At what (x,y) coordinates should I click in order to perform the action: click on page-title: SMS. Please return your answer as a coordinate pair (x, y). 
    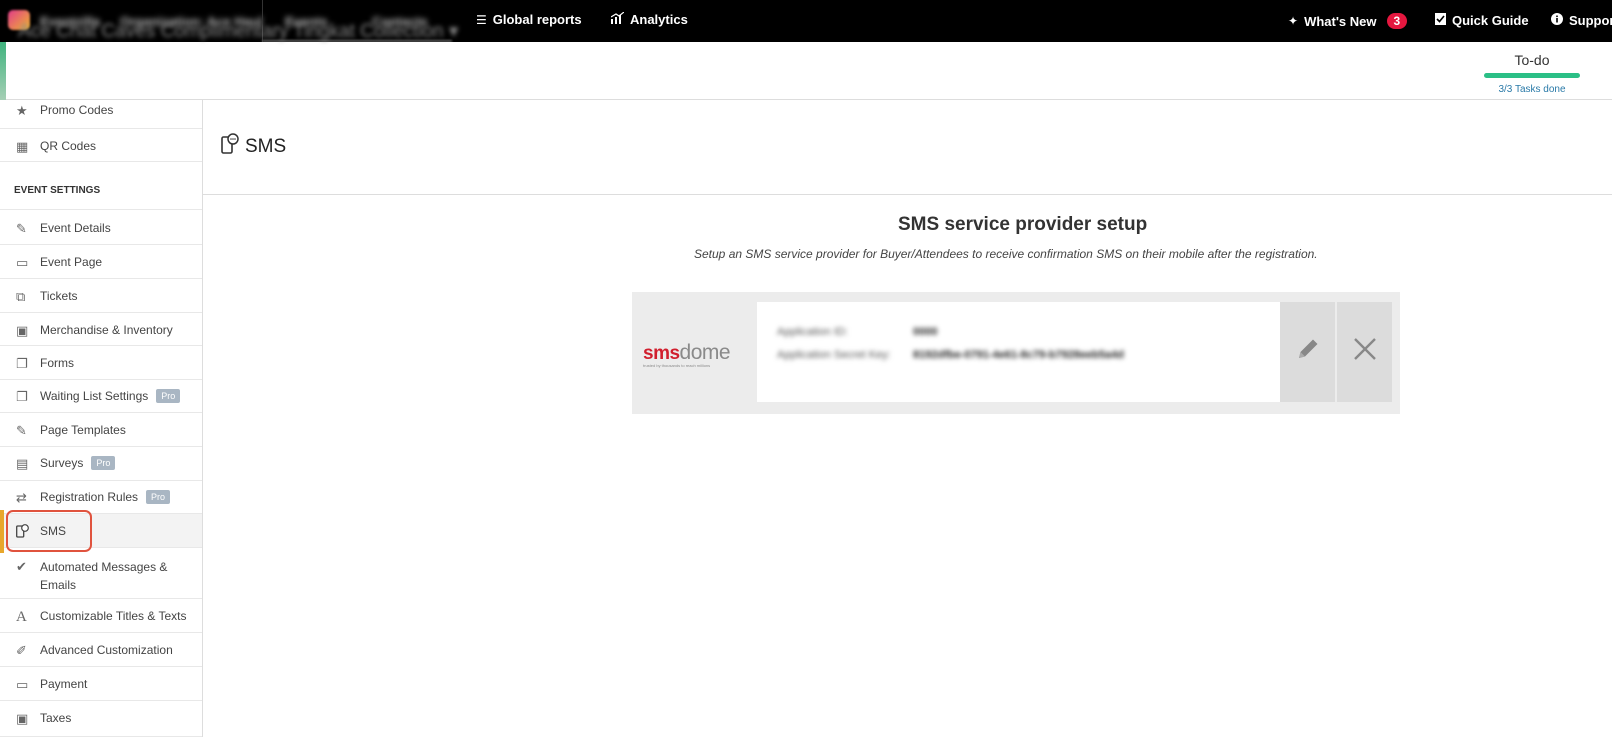
    Looking at the image, I should click on (266, 146).